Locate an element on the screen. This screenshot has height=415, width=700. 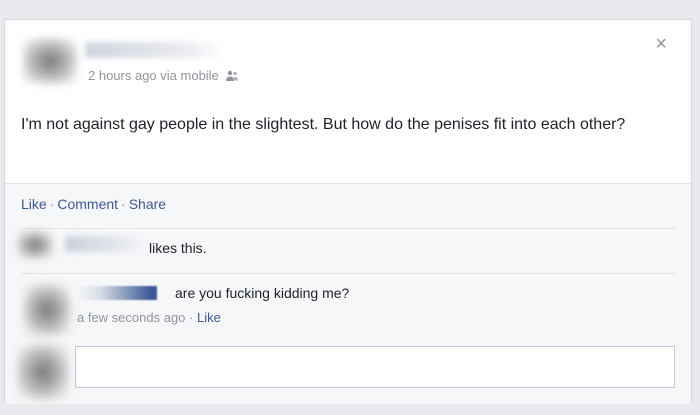
commenter-avatar is located at coordinates (47, 310).